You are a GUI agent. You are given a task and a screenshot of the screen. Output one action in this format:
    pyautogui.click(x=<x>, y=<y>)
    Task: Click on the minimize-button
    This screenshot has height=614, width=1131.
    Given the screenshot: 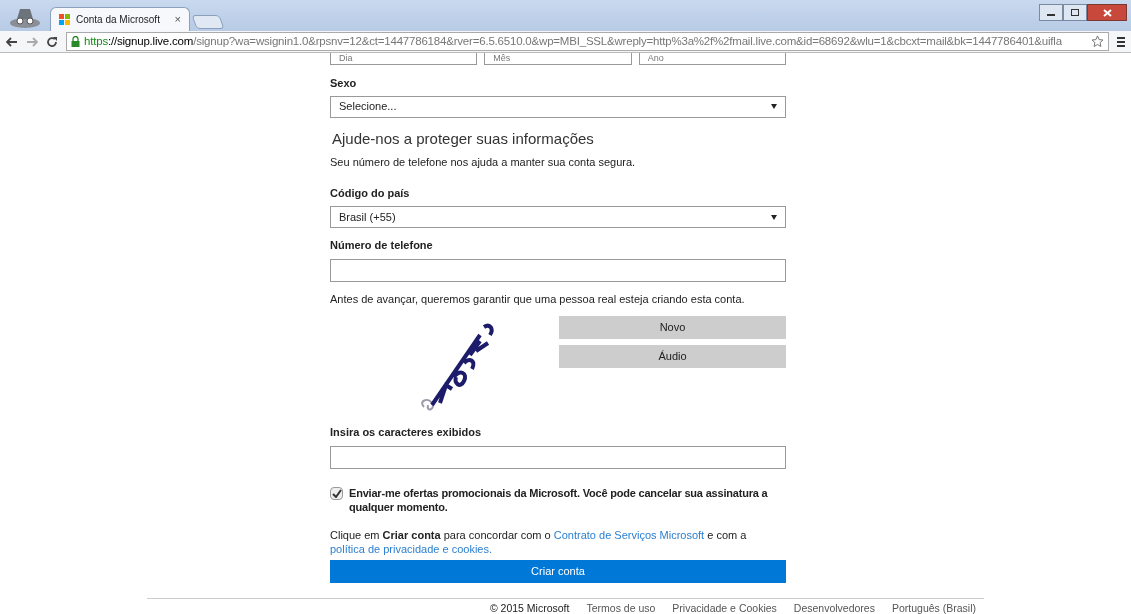 What is the action you would take?
    pyautogui.click(x=1051, y=12)
    